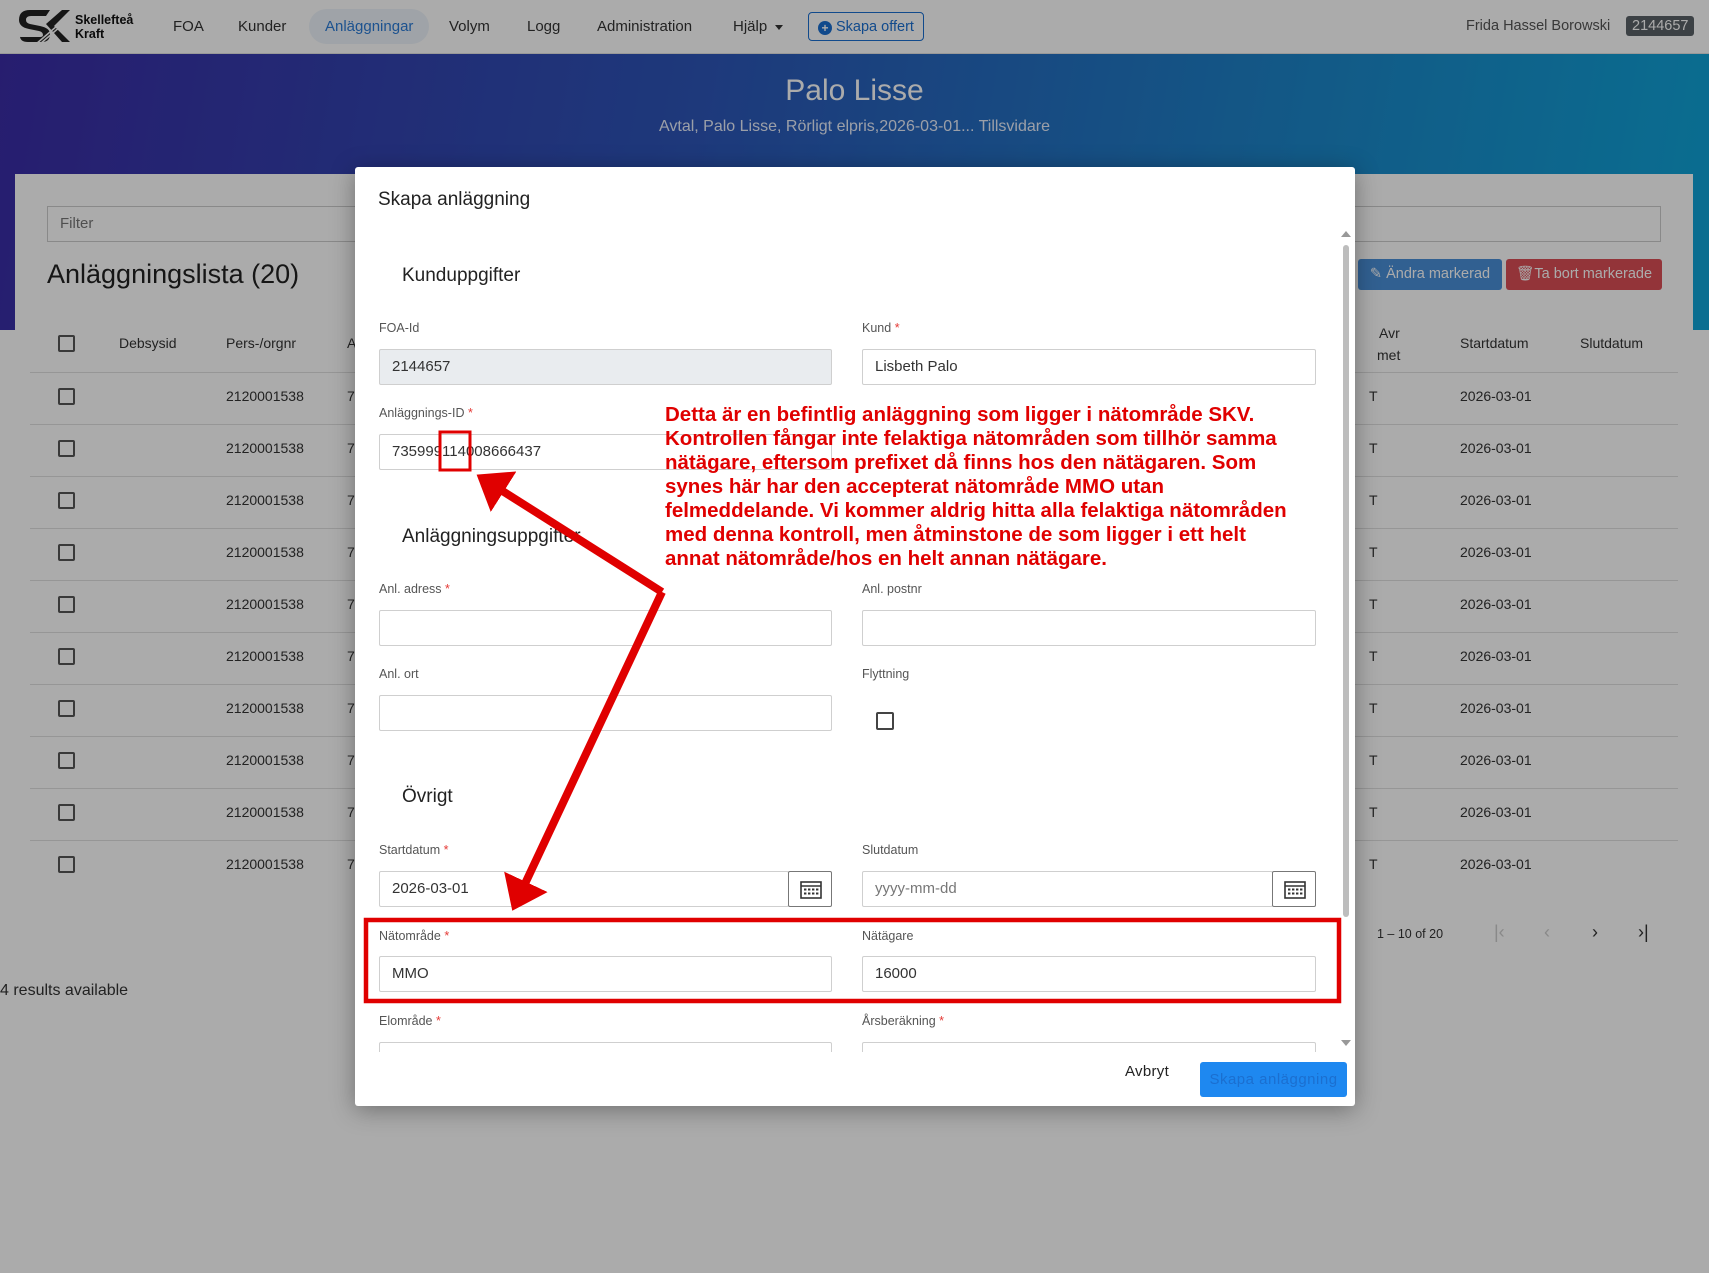 The image size is (1709, 1273). Describe the element at coordinates (852, 960) in the screenshot. I see `annotation-highlight-box-fields` at that location.